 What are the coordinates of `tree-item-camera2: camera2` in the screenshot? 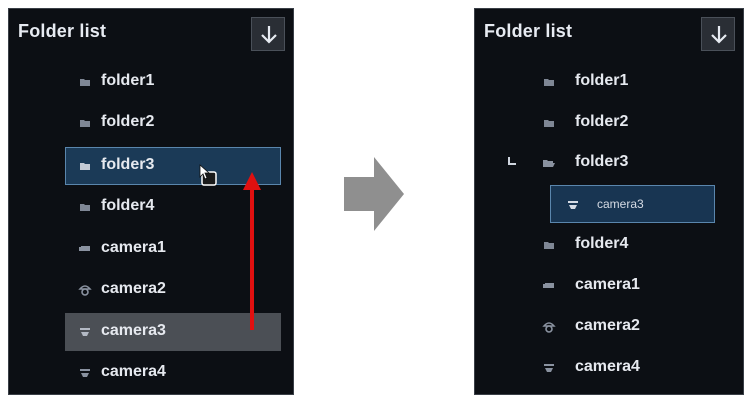 It's located at (631, 327).